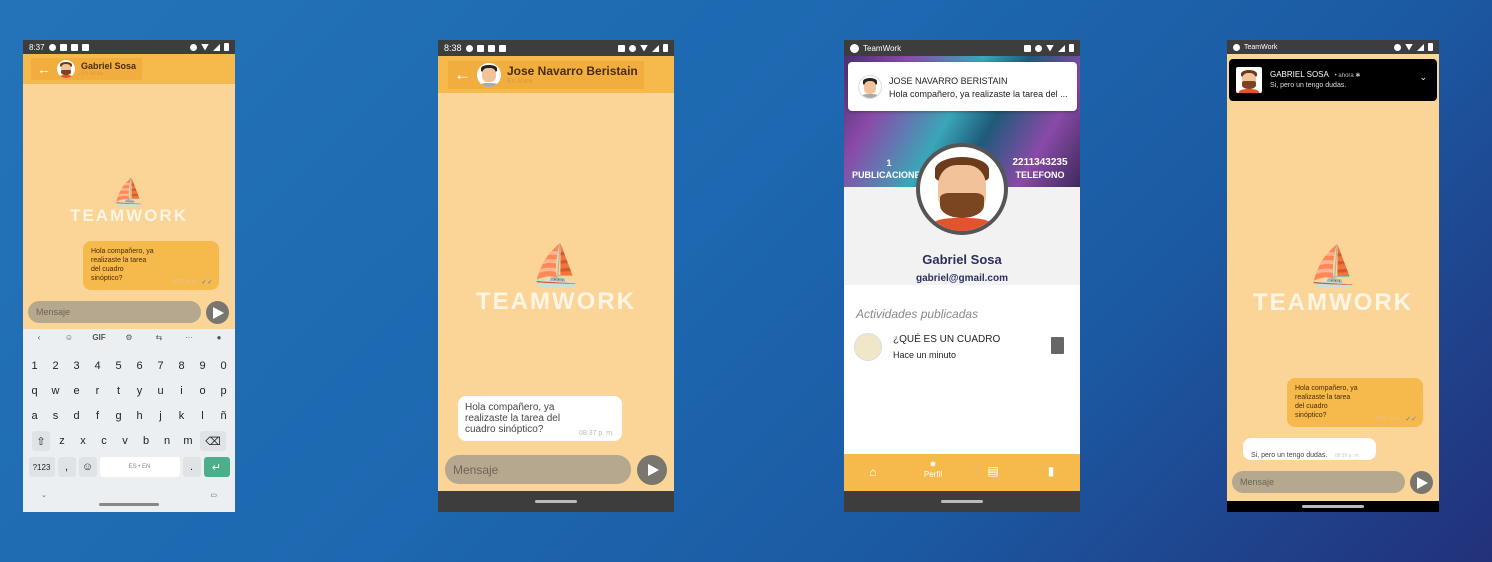 This screenshot has height=562, width=1492. I want to click on hide-keyboard-icon: ⌄, so click(44, 495).